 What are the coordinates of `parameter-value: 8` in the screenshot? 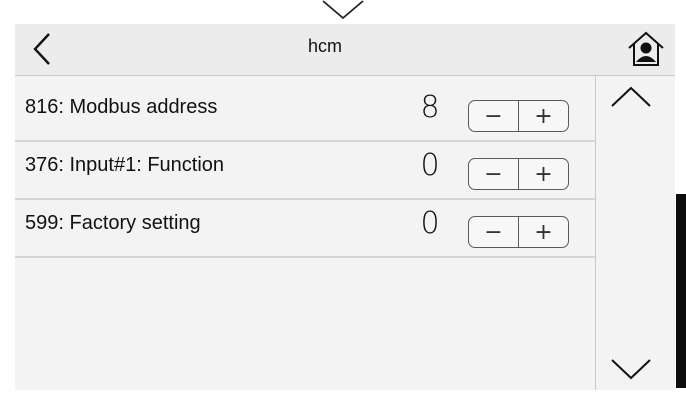 It's located at (430, 107).